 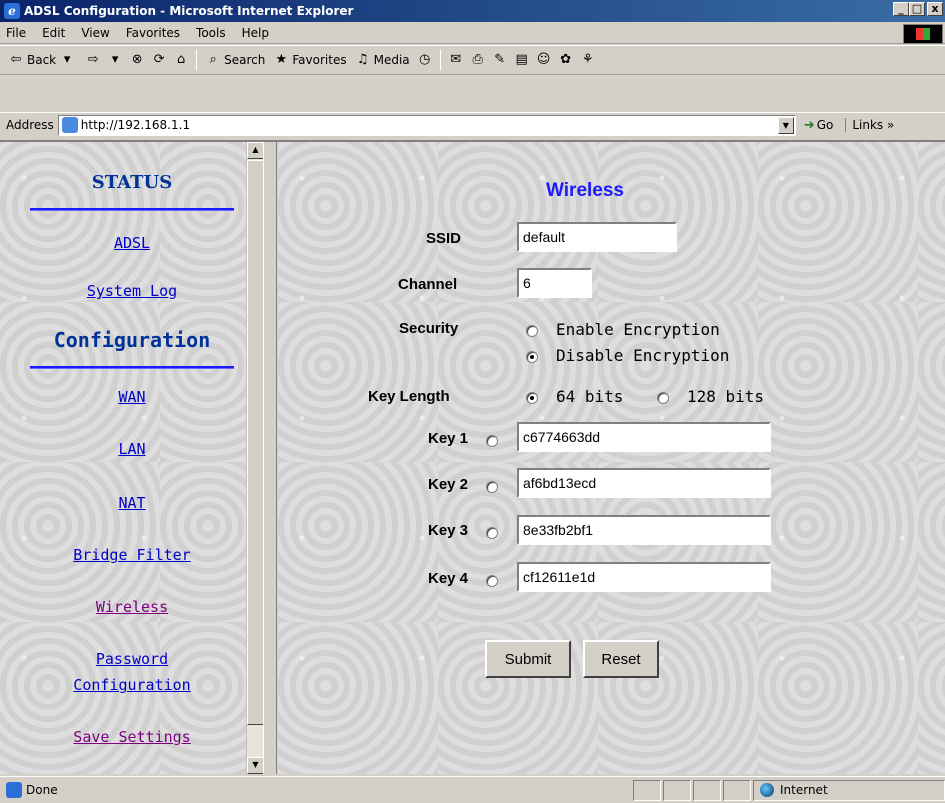 I want to click on key-length-128-radio, so click(x=663, y=398).